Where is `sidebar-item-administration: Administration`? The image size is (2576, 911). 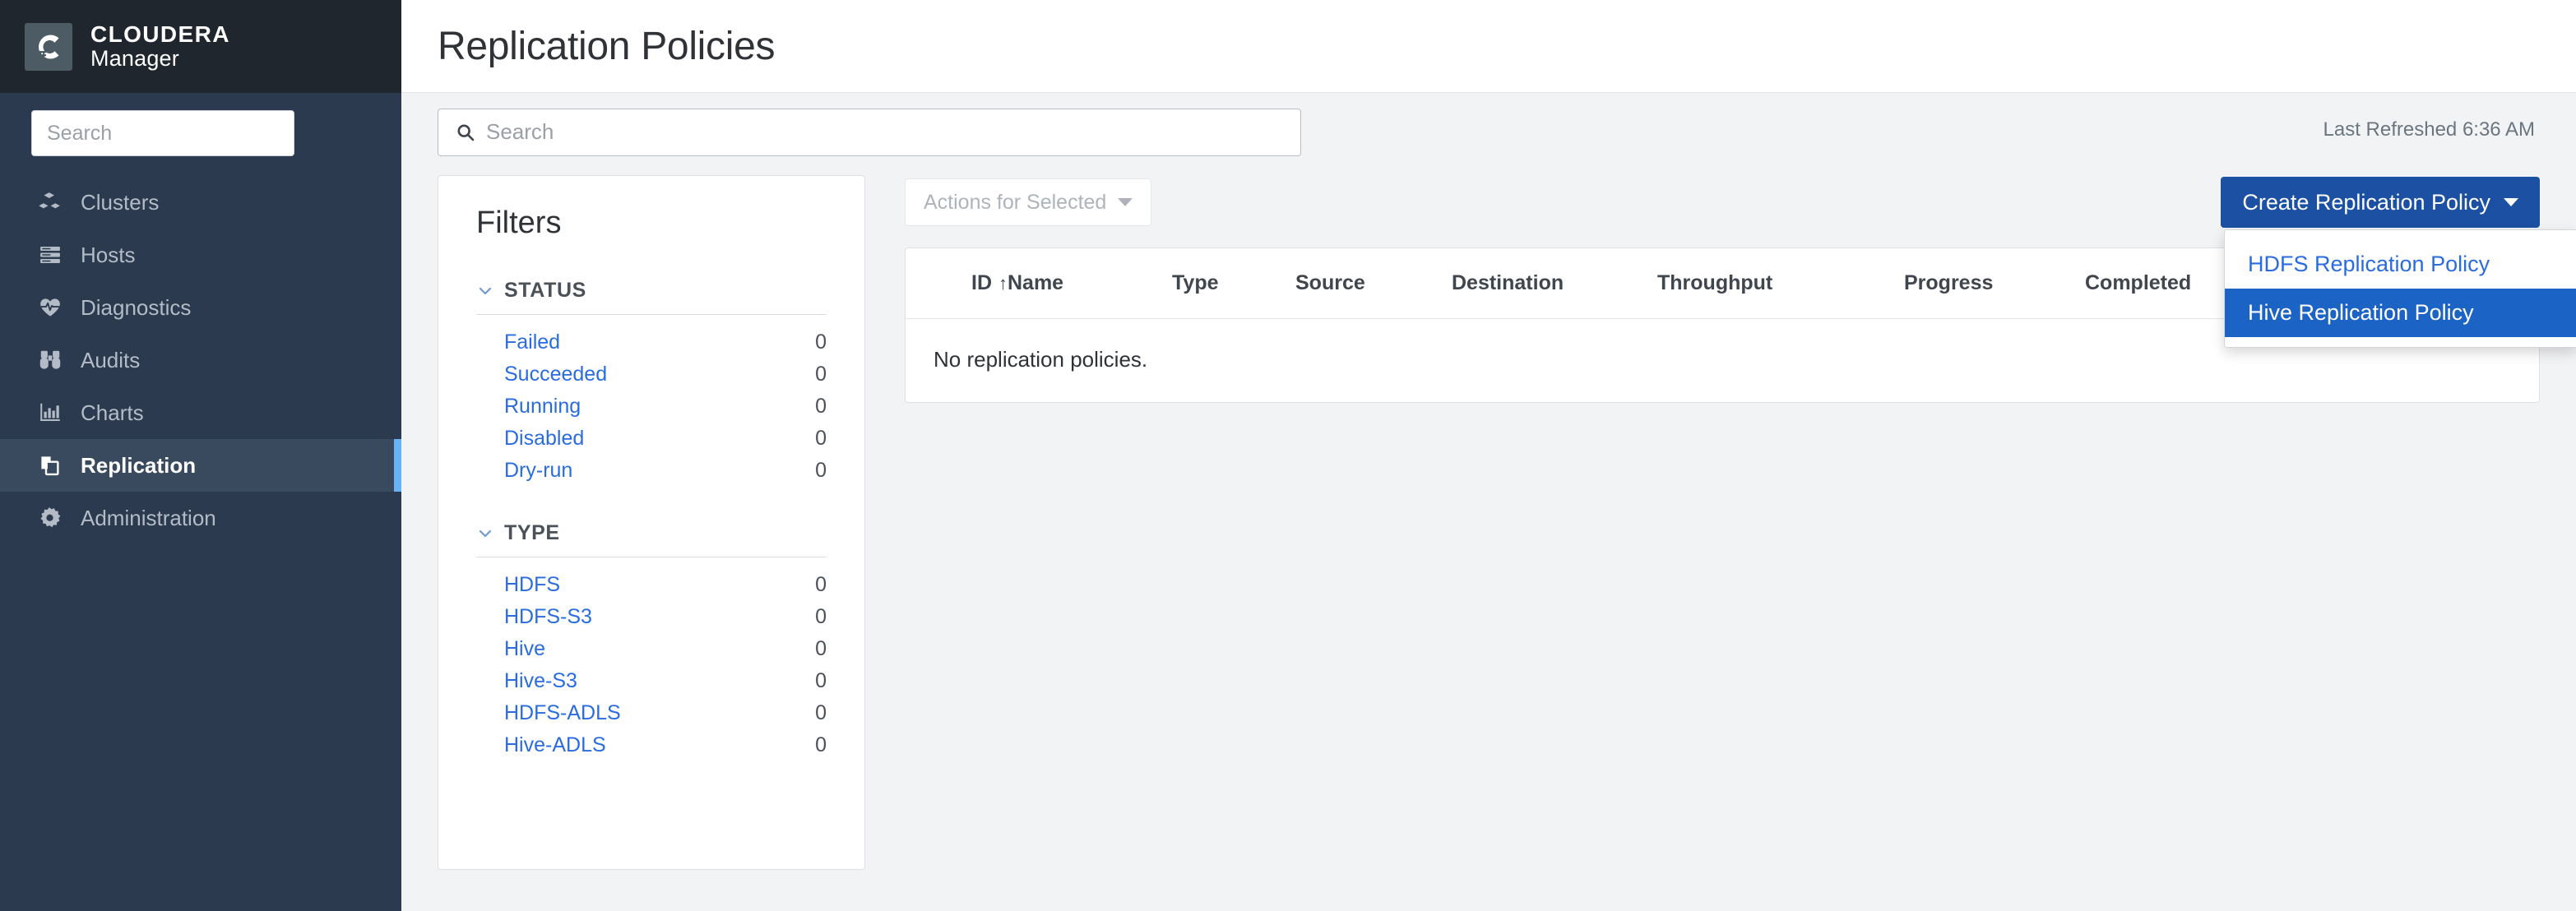
sidebar-item-administration: Administration is located at coordinates (201, 518).